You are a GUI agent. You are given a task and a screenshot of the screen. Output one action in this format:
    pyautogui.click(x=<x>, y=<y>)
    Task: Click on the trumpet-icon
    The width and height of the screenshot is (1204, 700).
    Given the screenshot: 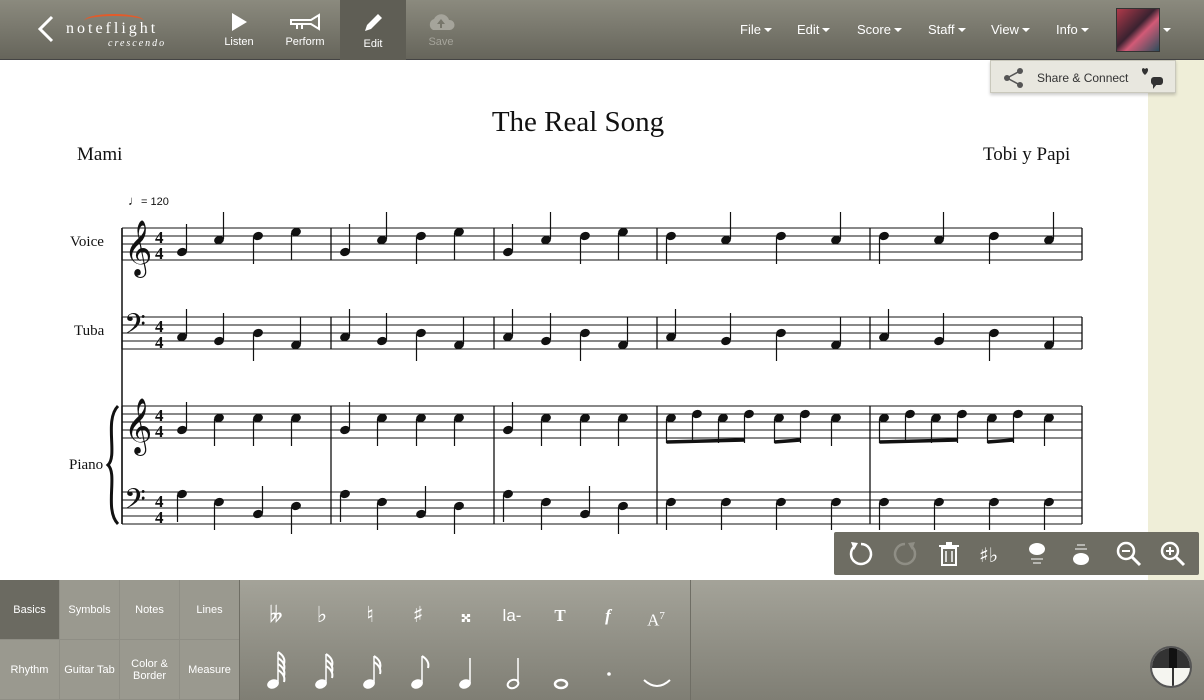 What is the action you would take?
    pyautogui.click(x=305, y=22)
    